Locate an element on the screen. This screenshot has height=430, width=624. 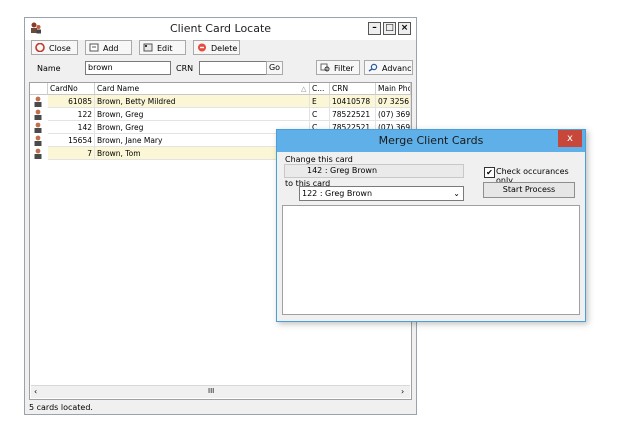
window-title: Client Card Locate is located at coordinates (220, 28).